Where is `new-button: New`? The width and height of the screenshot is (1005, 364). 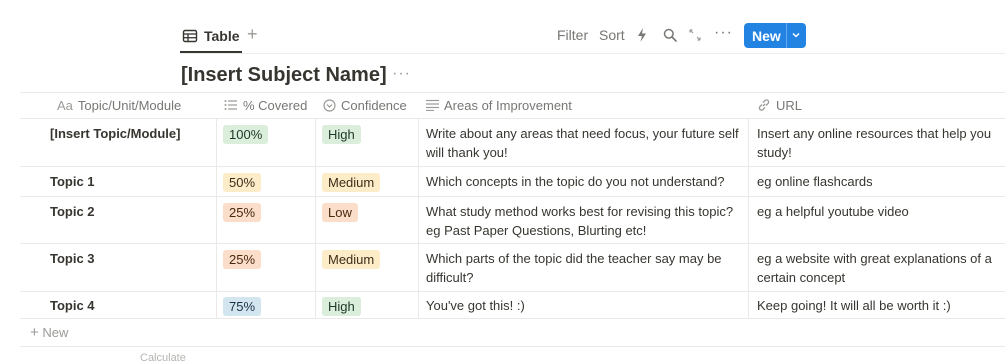
new-button: New is located at coordinates (775, 35).